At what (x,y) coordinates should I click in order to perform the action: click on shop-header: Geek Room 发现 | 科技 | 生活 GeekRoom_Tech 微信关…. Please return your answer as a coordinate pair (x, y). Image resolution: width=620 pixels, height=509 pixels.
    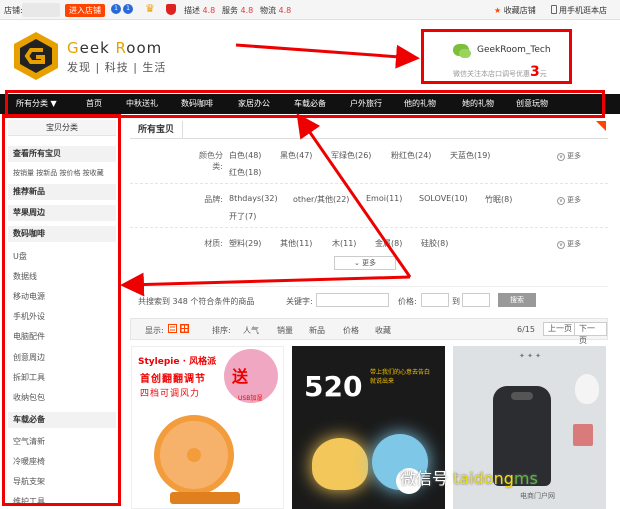
    Looking at the image, I should click on (310, 57).